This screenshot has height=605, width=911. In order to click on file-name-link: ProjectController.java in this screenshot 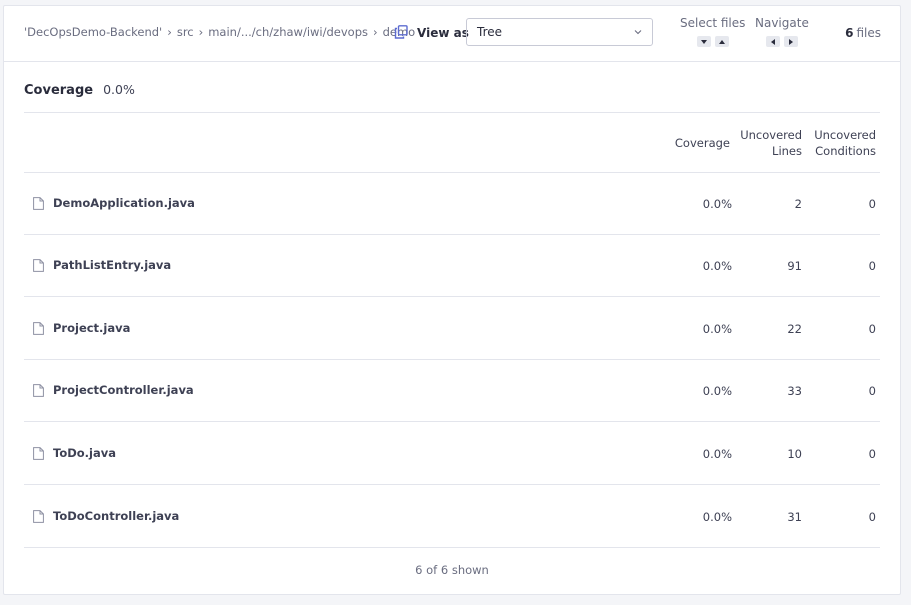, I will do `click(123, 390)`.